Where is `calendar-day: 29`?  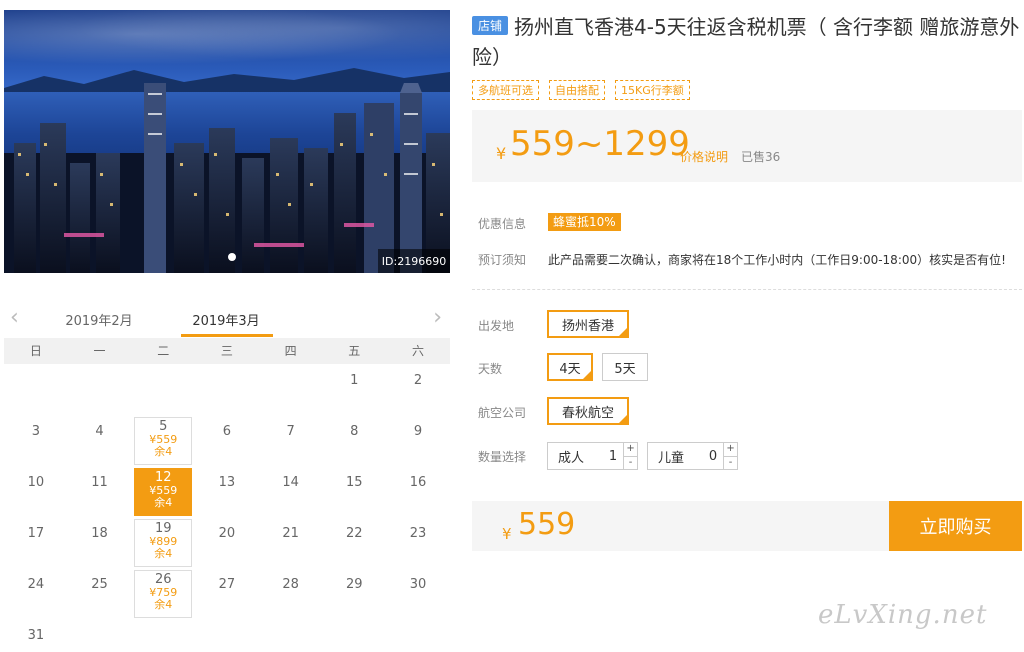
calendar-day: 29 is located at coordinates (354, 593).